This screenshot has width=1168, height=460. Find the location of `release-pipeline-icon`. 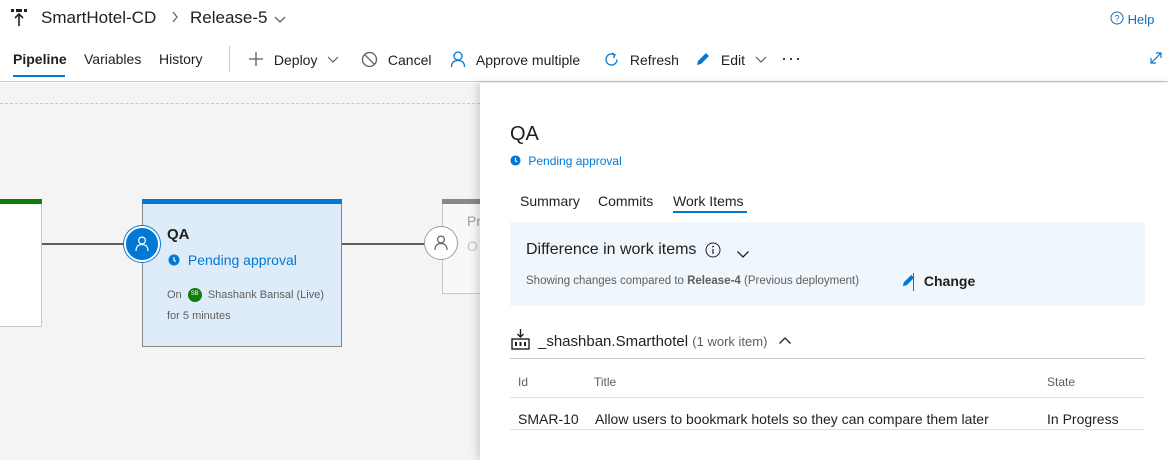

release-pipeline-icon is located at coordinates (19, 20).